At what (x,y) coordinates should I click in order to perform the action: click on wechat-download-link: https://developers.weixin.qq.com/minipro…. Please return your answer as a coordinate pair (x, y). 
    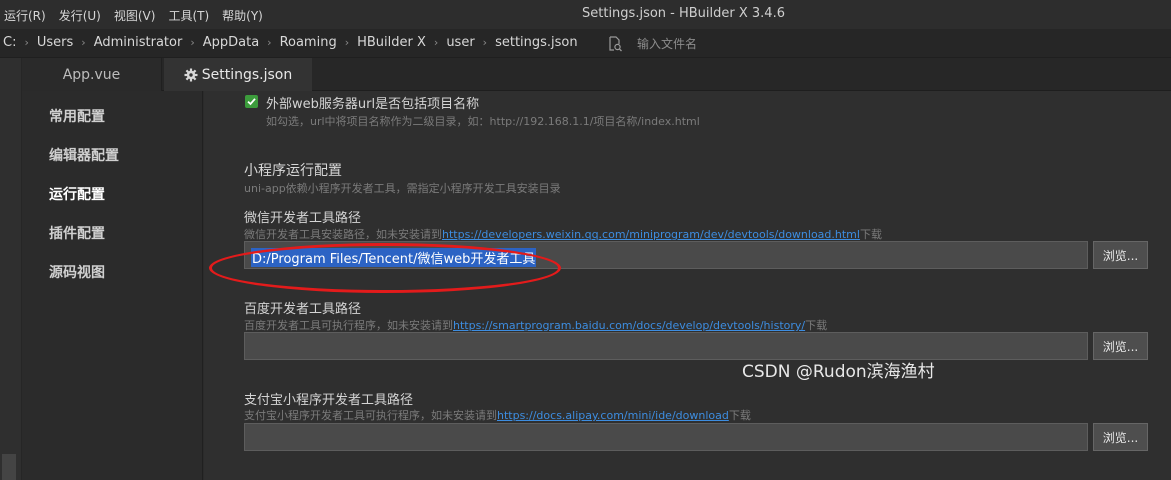
    Looking at the image, I should click on (651, 234).